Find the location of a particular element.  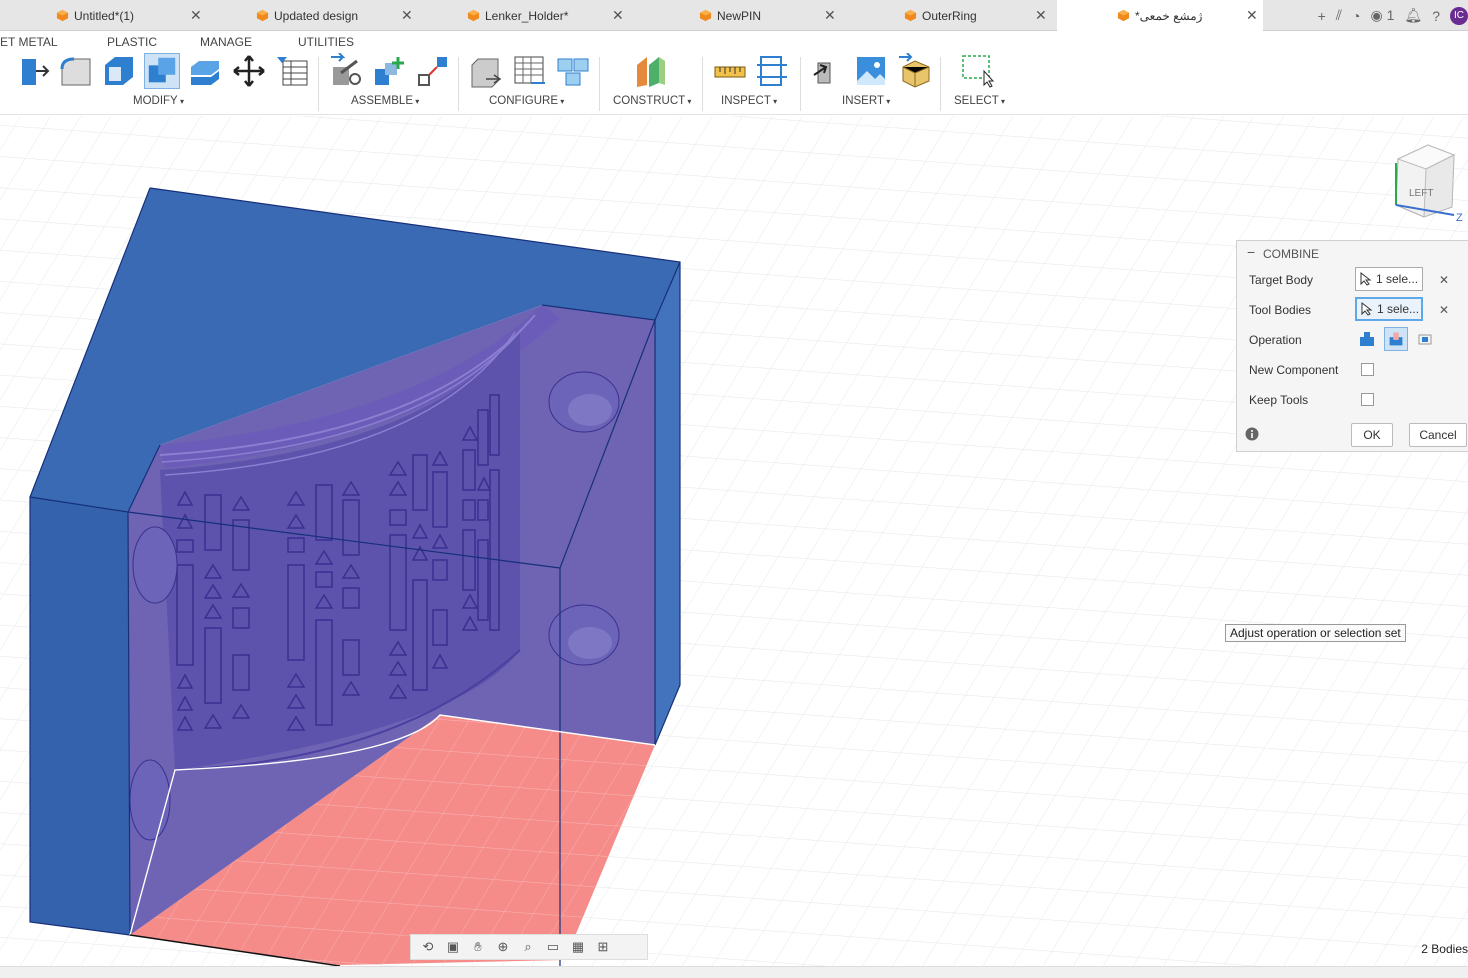

select-menu: SELECT is located at coordinates (979, 101).